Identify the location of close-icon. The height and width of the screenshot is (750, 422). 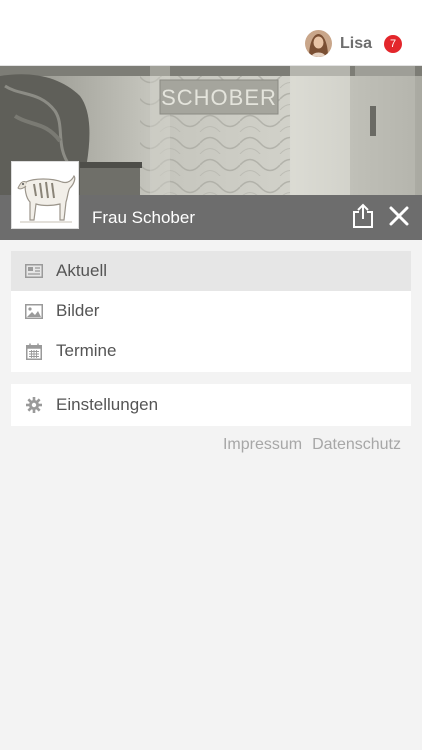
(399, 216).